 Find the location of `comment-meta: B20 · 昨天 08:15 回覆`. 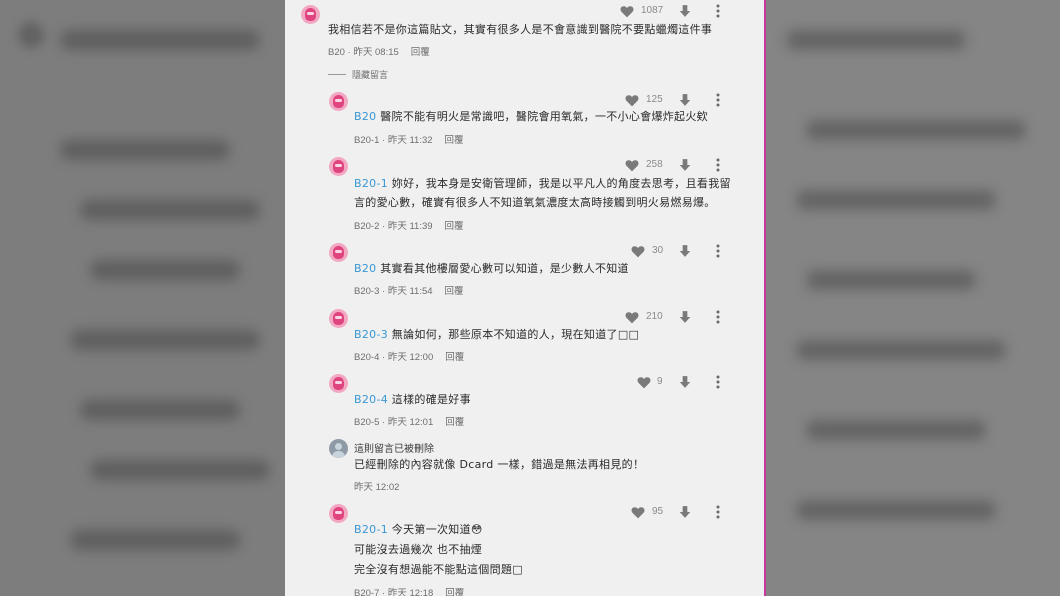

comment-meta: B20 · 昨天 08:15 回覆 is located at coordinates (379, 52).